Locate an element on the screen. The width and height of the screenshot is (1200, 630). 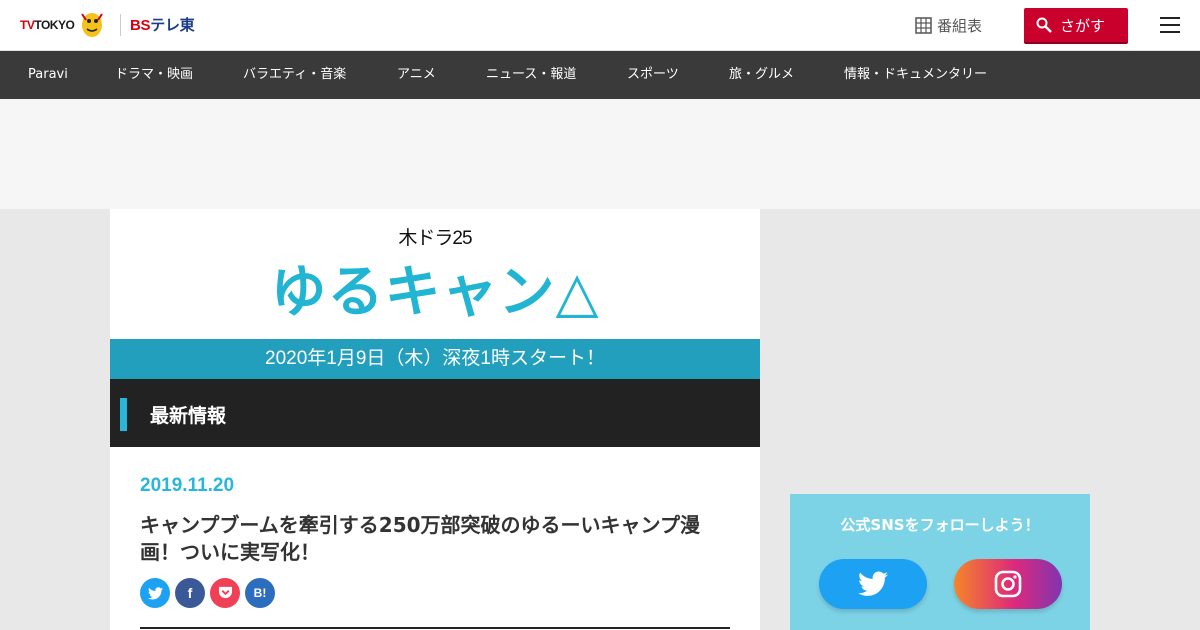
share-twitter-button is located at coordinates (155, 593).